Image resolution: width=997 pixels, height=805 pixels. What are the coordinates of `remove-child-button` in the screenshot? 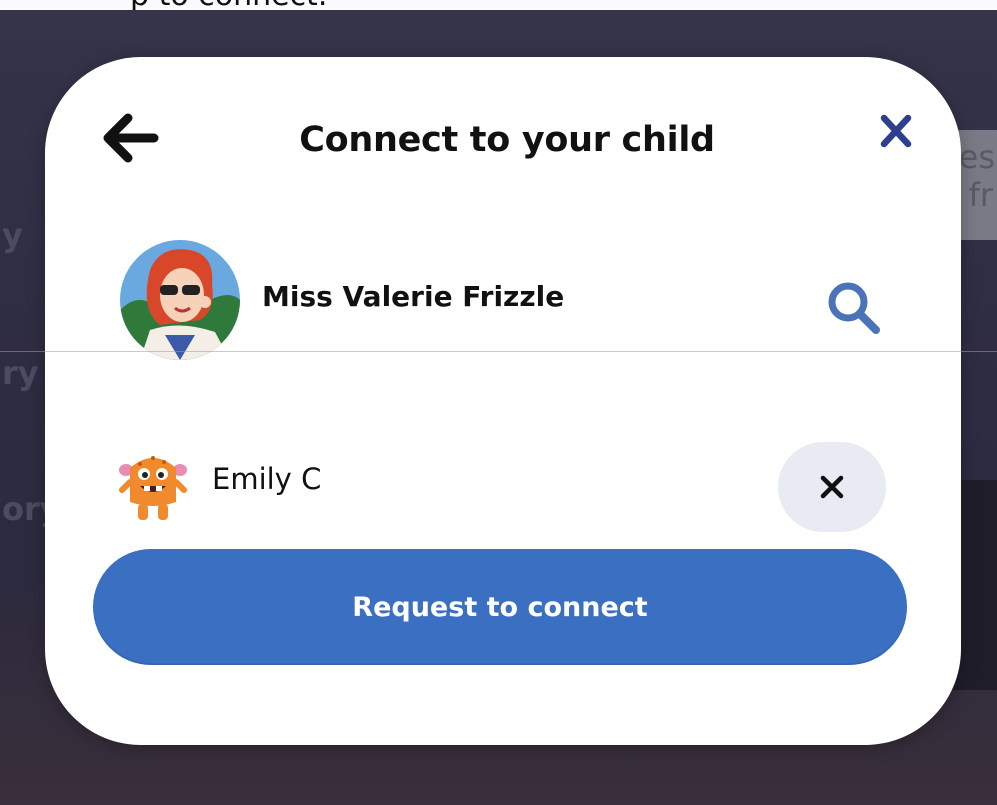 It's located at (832, 487).